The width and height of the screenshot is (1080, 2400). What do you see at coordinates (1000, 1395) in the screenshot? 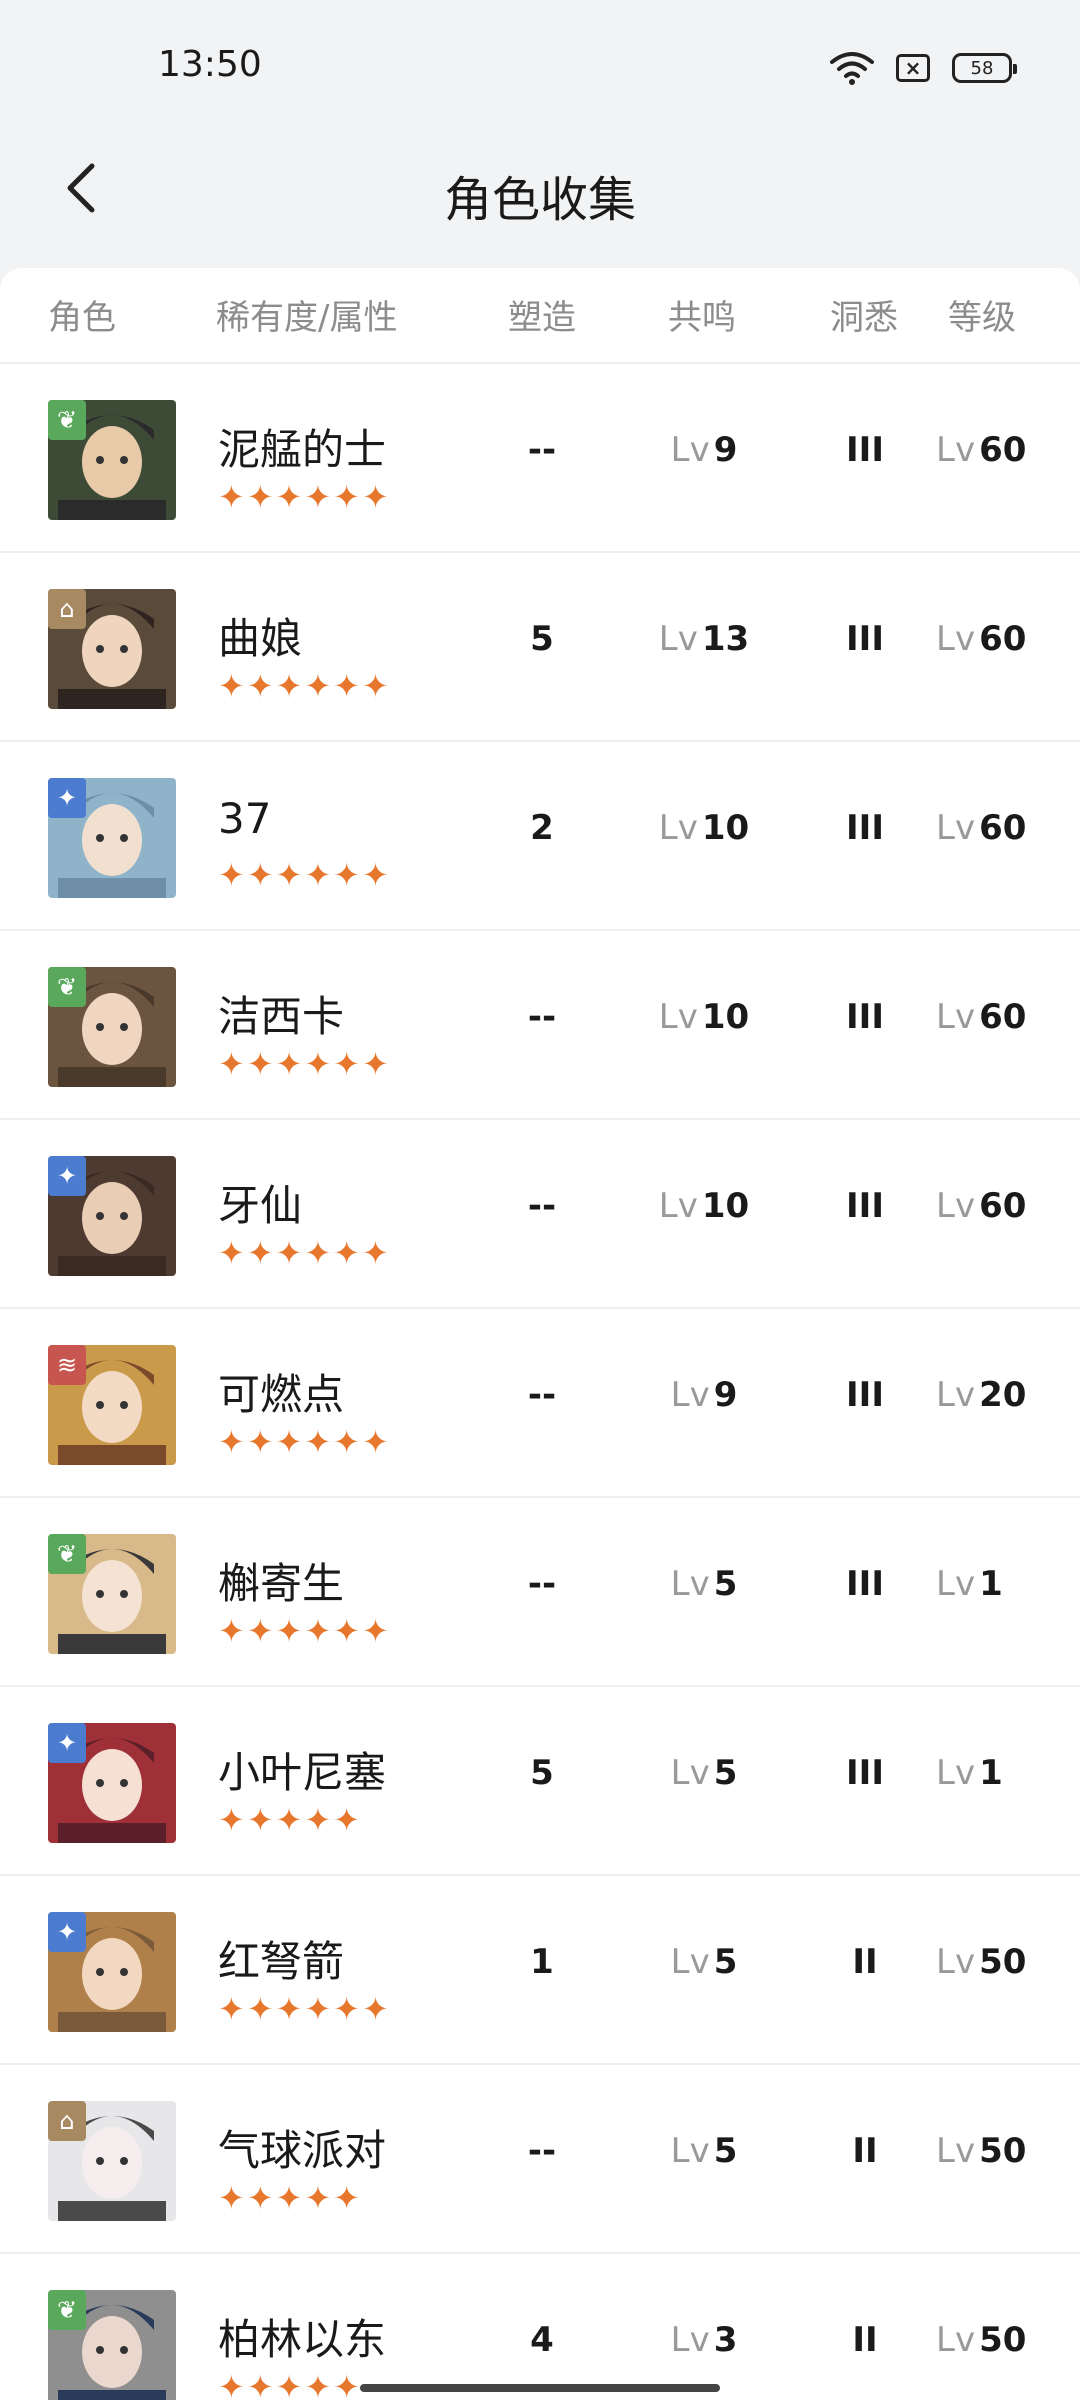
I see `level-value: Lv 20` at bounding box center [1000, 1395].